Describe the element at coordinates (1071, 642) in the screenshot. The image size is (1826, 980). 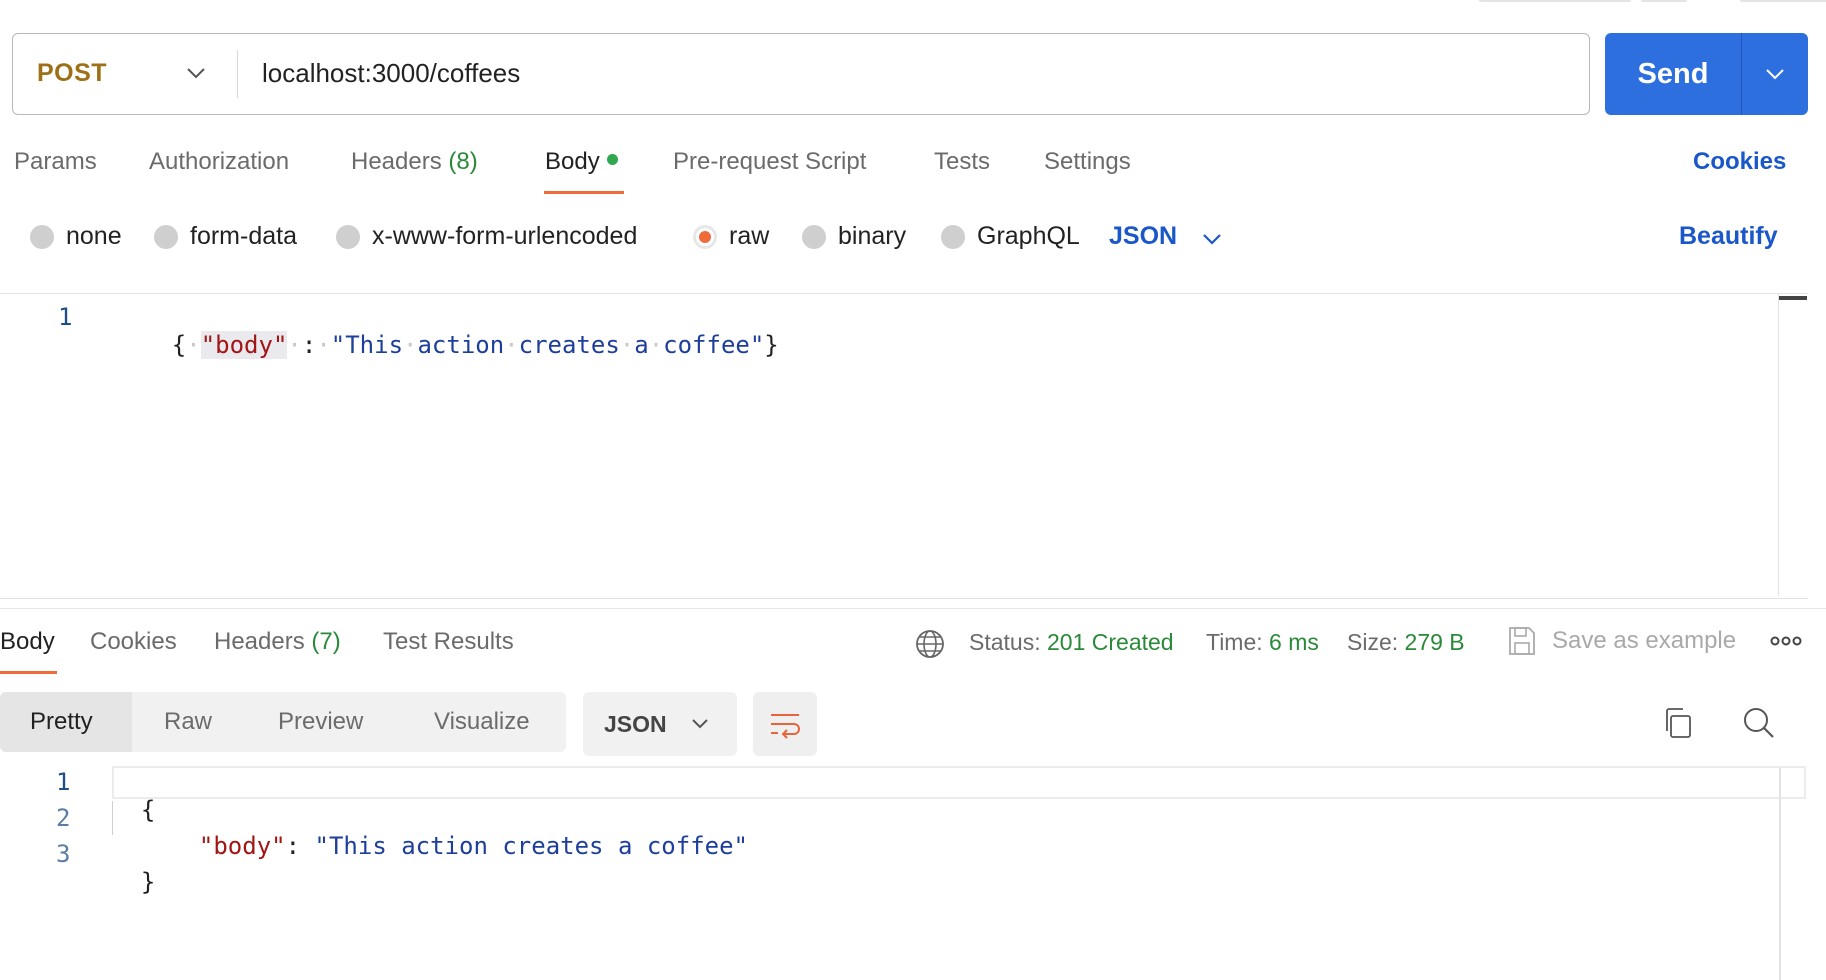
I see `response-status: Status: 201 Created` at that location.